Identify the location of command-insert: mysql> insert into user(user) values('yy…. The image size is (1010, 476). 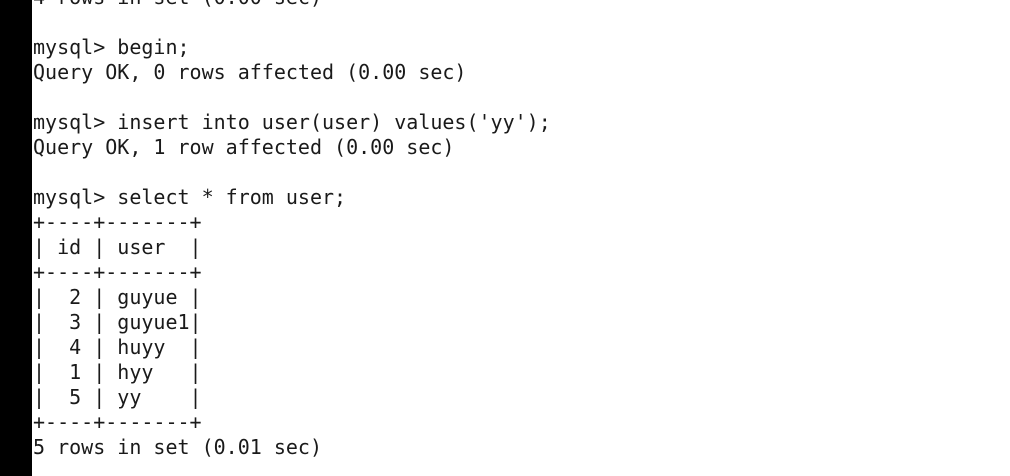
(292, 122).